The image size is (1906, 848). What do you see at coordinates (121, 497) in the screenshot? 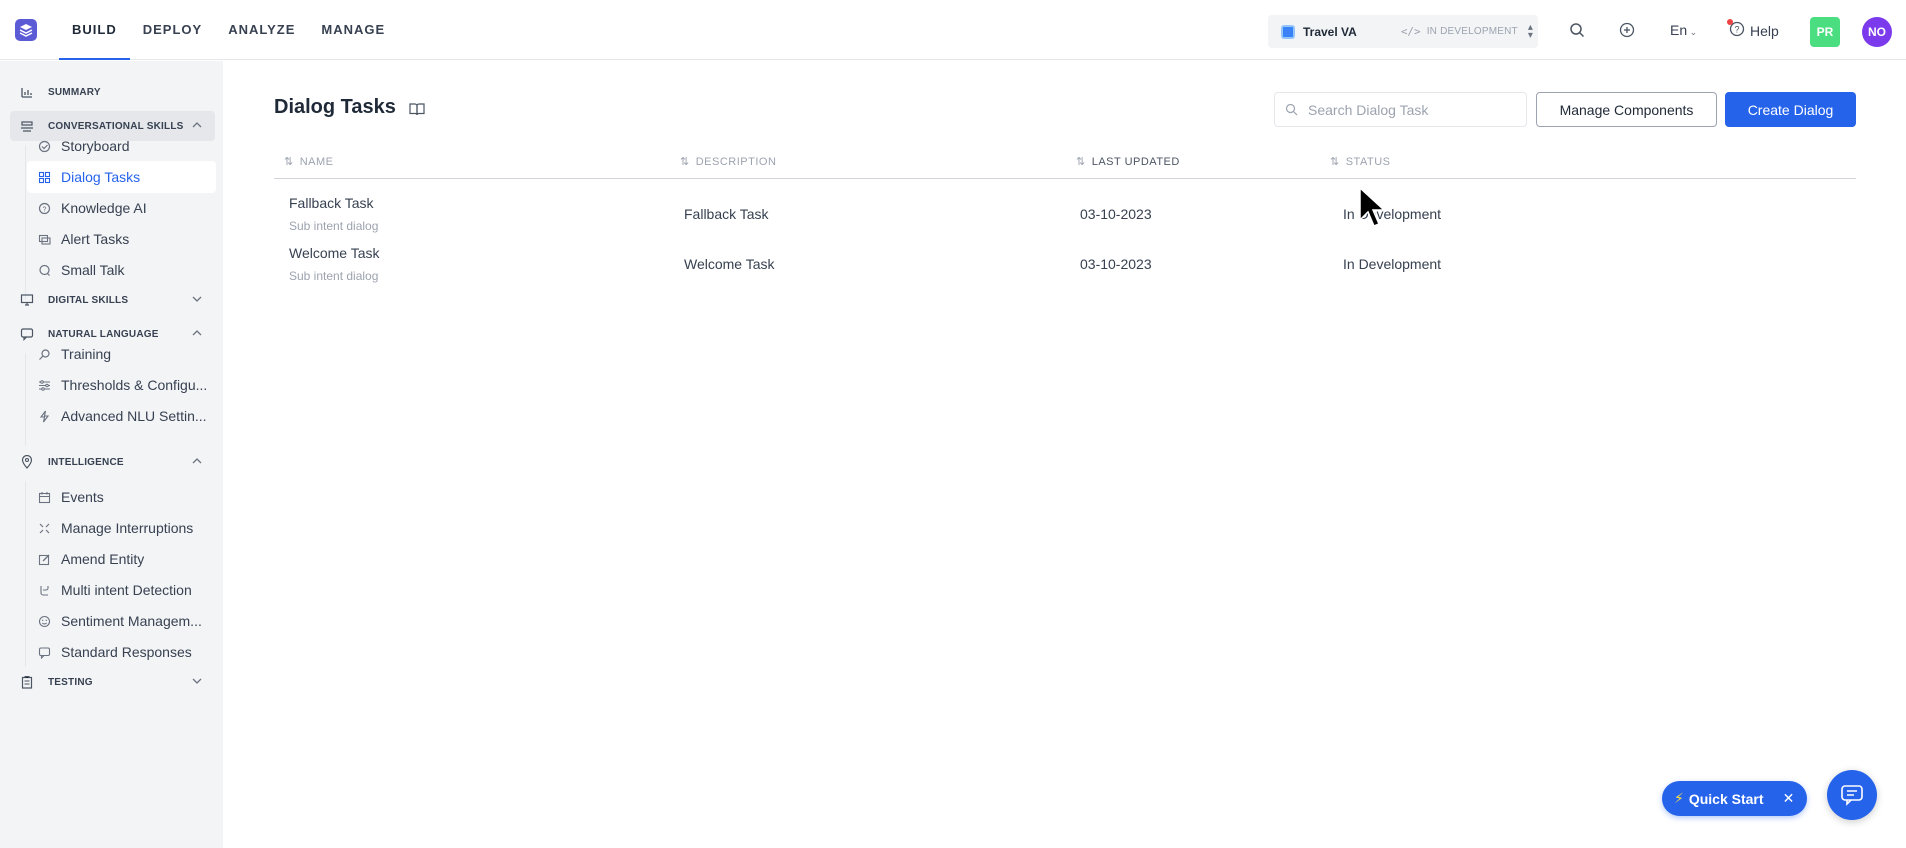
I see `sidebar-item-events: Events` at bounding box center [121, 497].